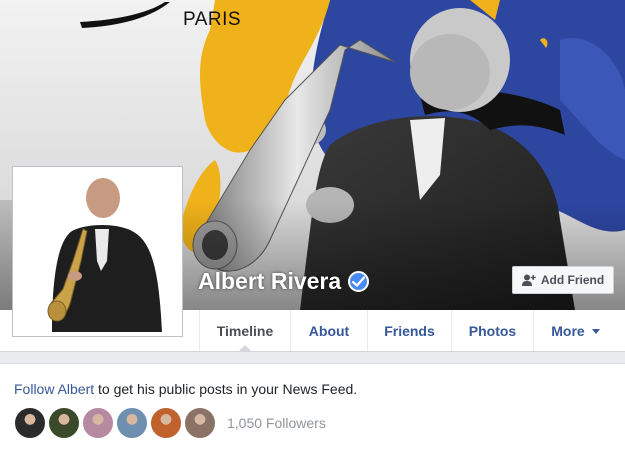 This screenshot has height=455, width=625. I want to click on add-friend-button: Add Friend, so click(563, 280).